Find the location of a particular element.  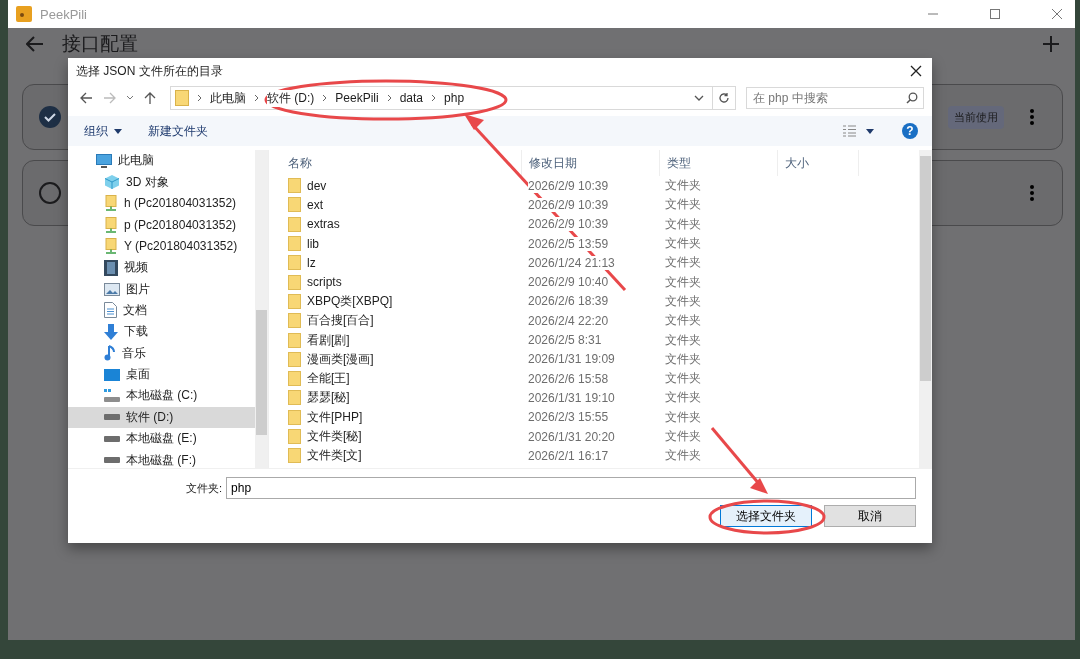

address-bar: 此电脑 软件 (D:) PeekPili data php is located at coordinates (453, 98).